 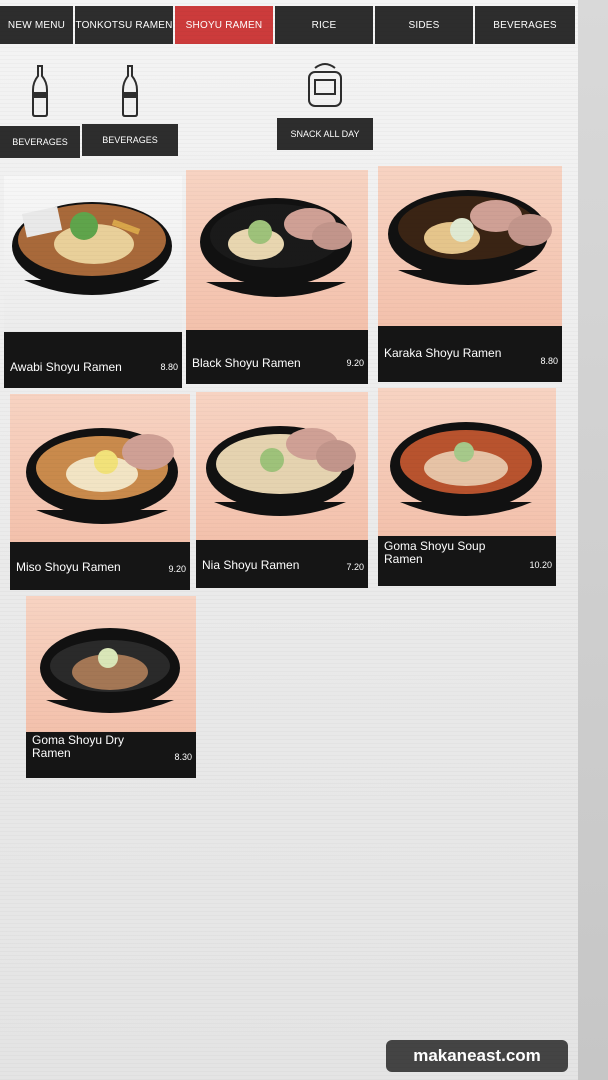 What do you see at coordinates (525, 25) in the screenshot?
I see `tab-beverages: BEVERAGES` at bounding box center [525, 25].